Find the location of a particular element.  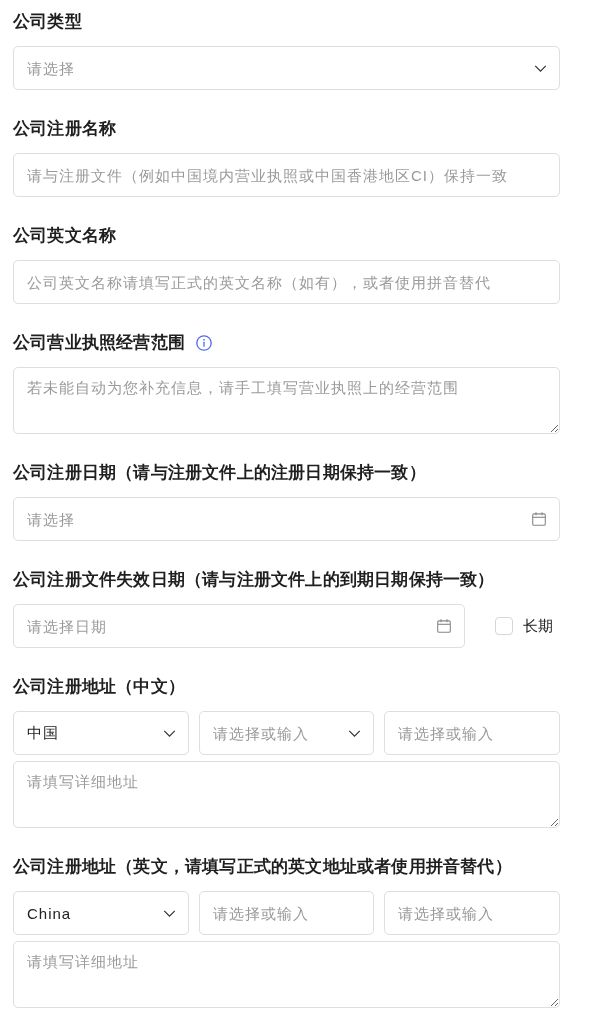

field-label: 公司英文名称 is located at coordinates (65, 236).